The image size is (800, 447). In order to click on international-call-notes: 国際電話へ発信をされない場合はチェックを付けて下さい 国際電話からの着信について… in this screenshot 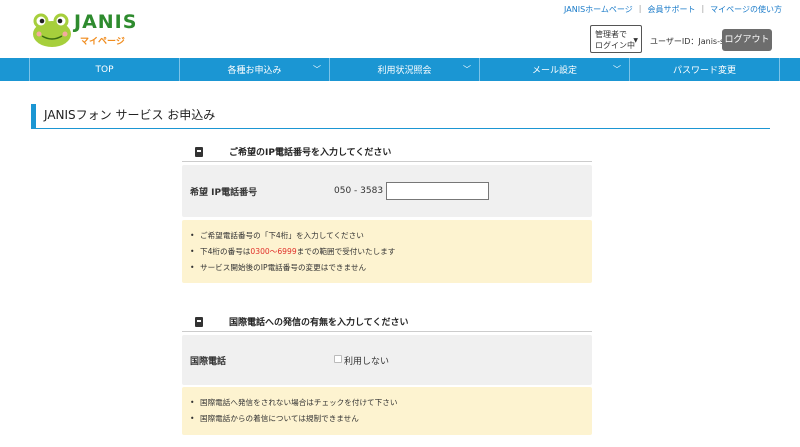, I will do `click(387, 411)`.